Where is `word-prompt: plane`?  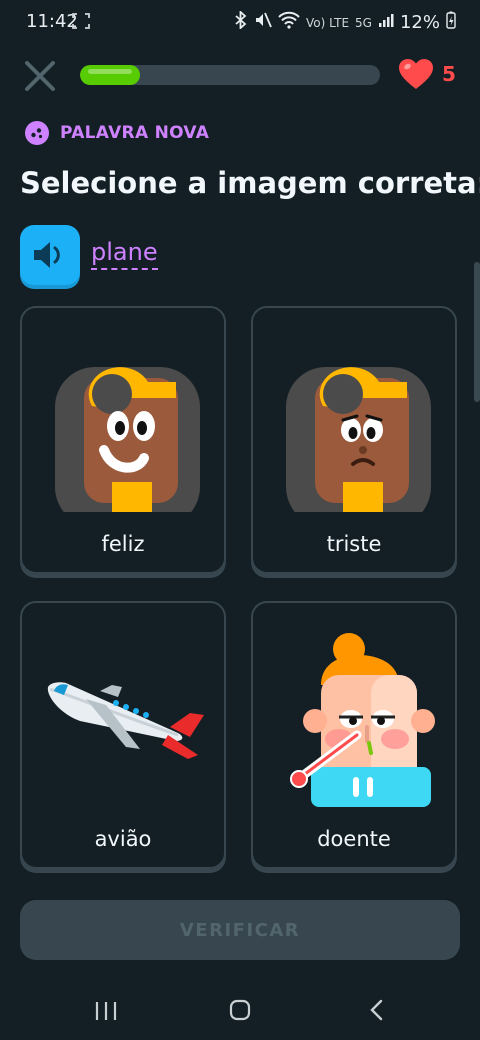
word-prompt: plane is located at coordinates (124, 254).